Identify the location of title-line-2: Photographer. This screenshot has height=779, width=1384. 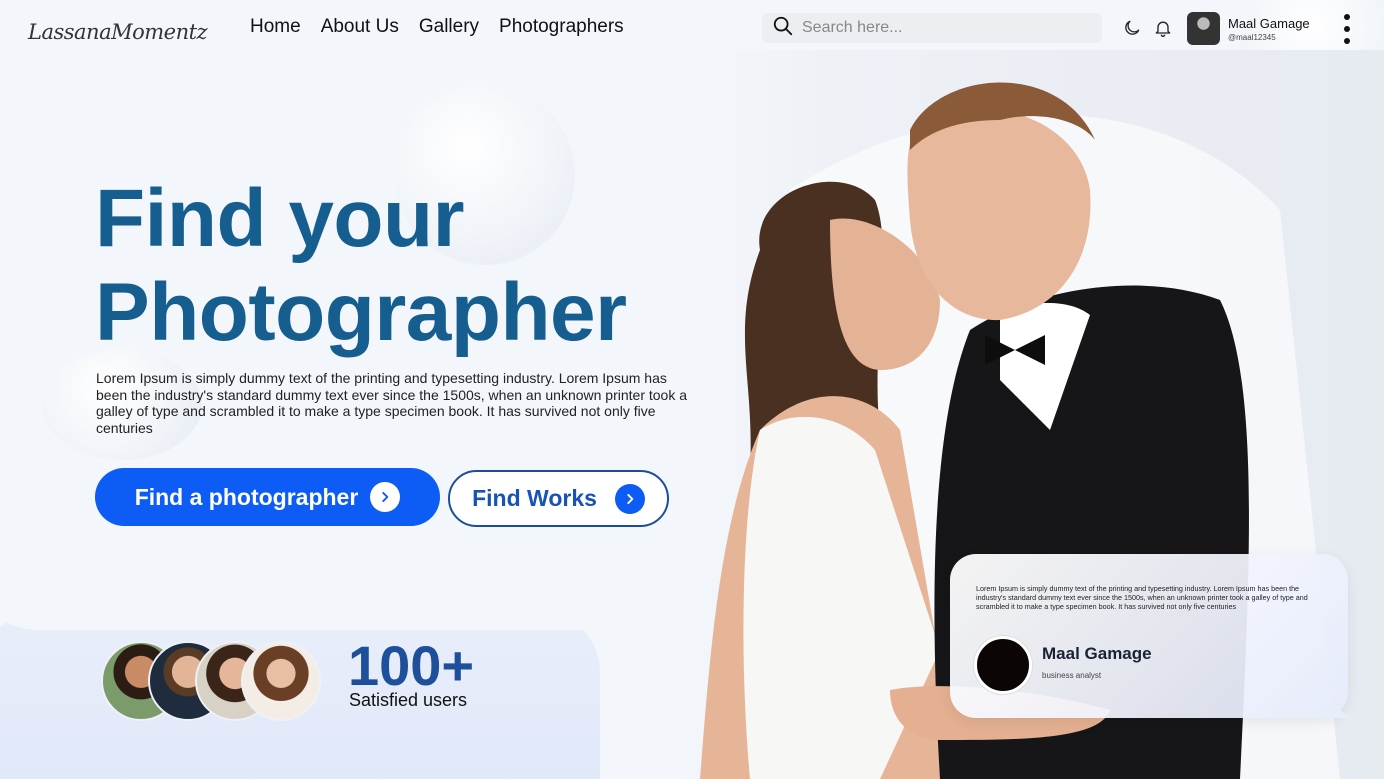
(361, 312).